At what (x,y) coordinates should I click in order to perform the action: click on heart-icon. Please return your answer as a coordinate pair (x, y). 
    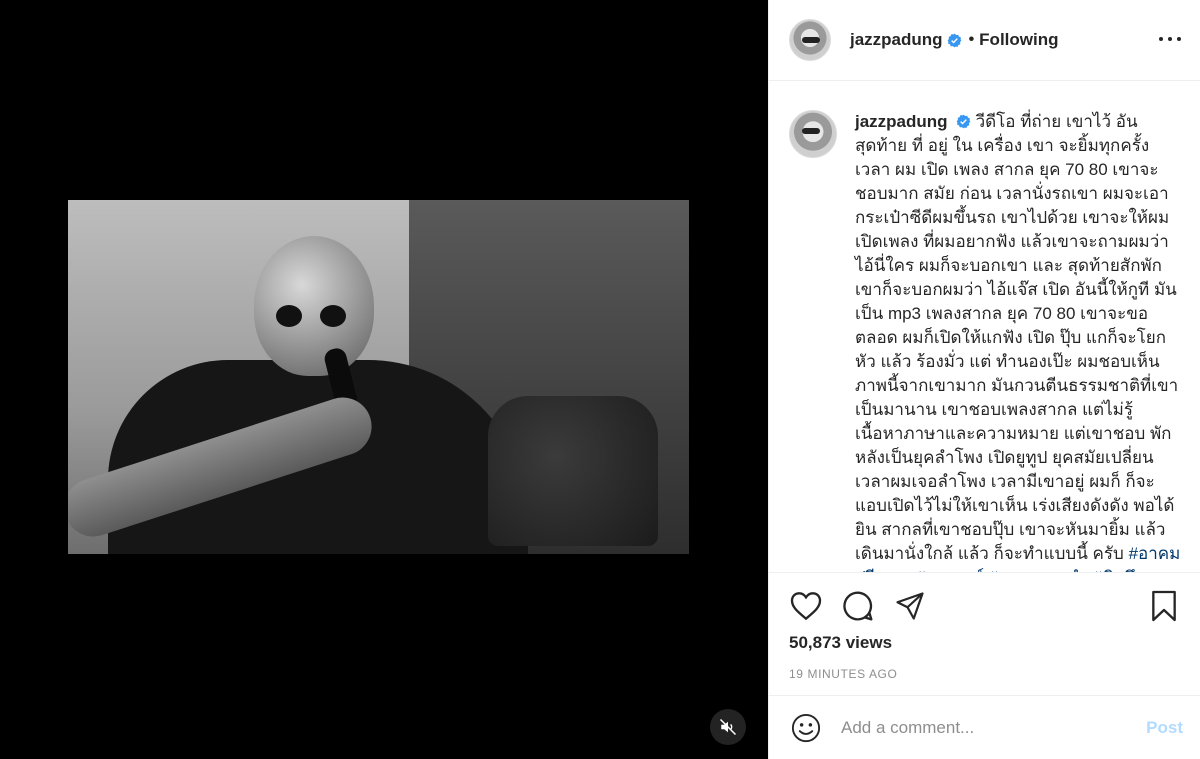
    Looking at the image, I should click on (806, 606).